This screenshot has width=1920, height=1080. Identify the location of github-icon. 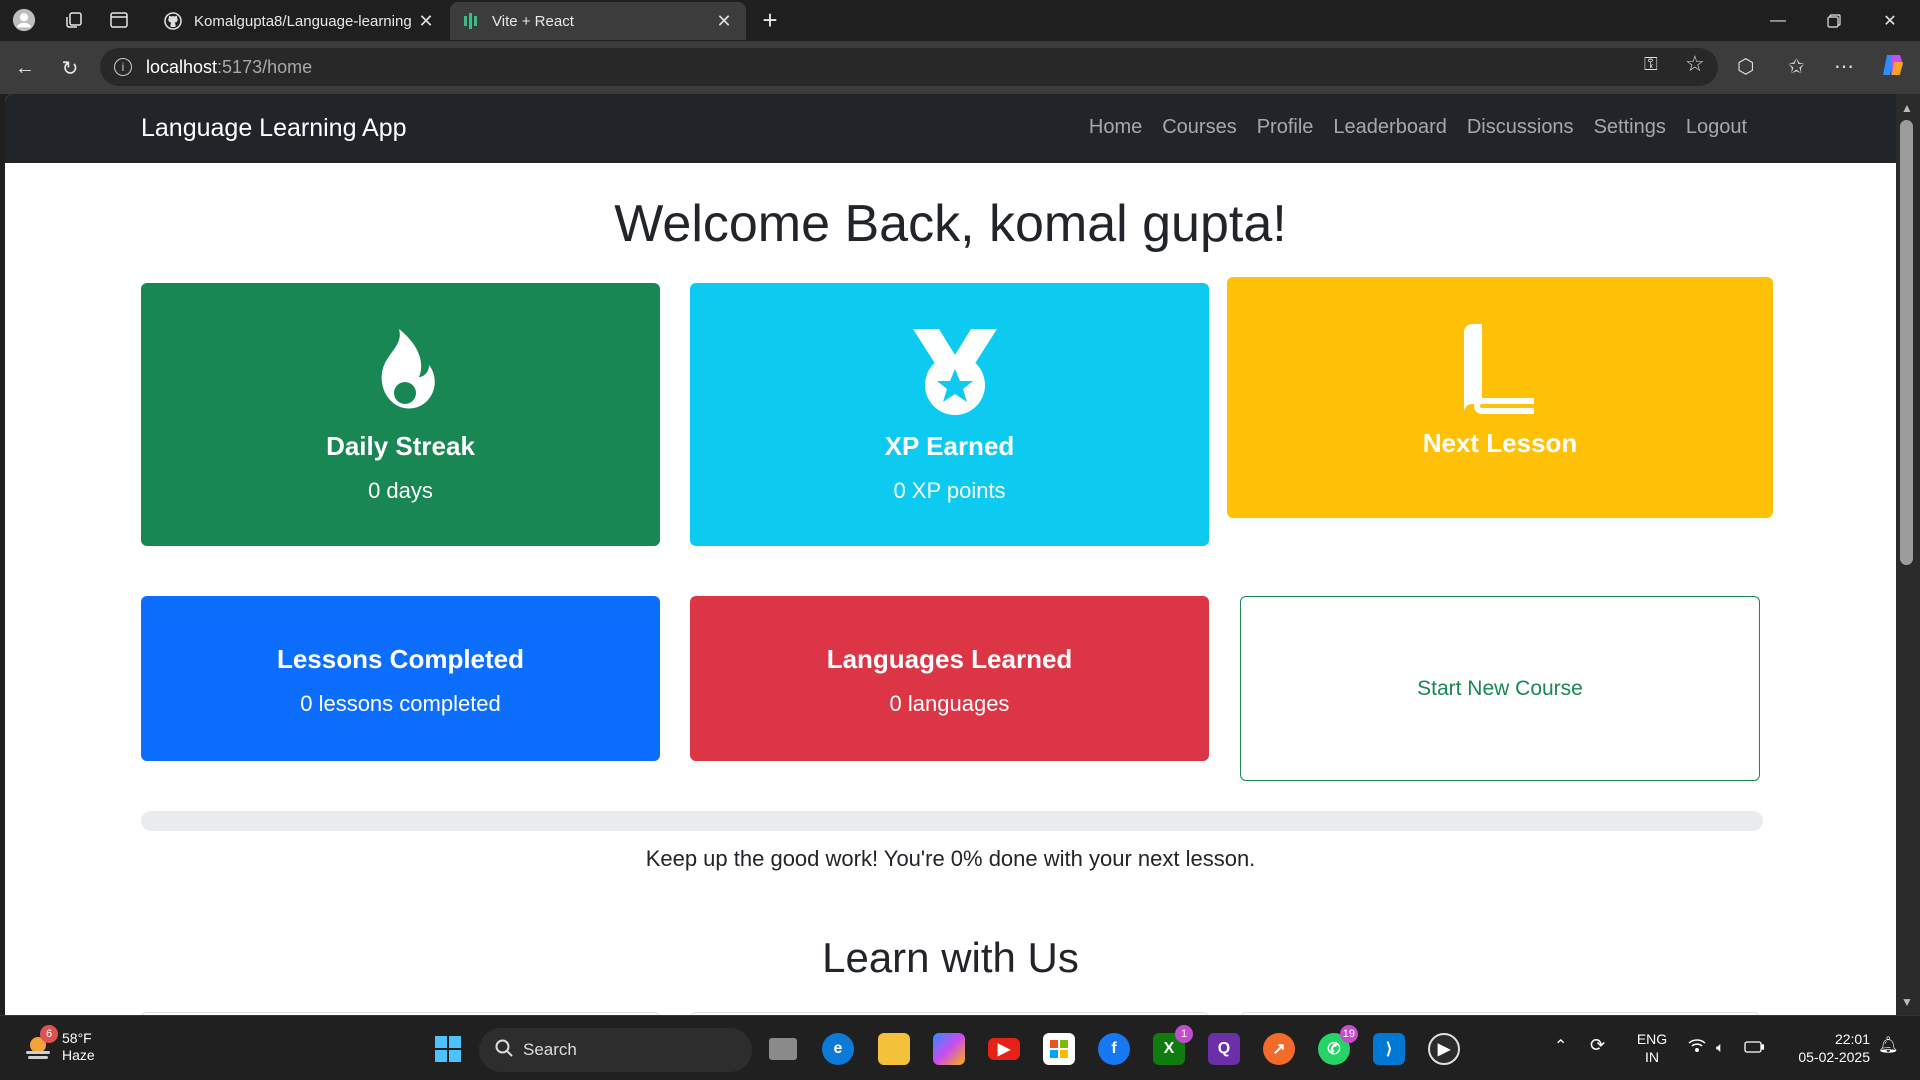
(173, 21).